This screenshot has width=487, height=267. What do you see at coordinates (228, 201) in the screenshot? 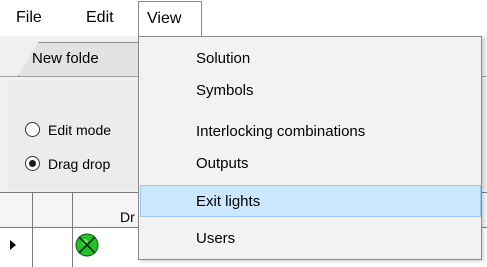
I see `menu-item-exit-lights: Exit lights` at bounding box center [228, 201].